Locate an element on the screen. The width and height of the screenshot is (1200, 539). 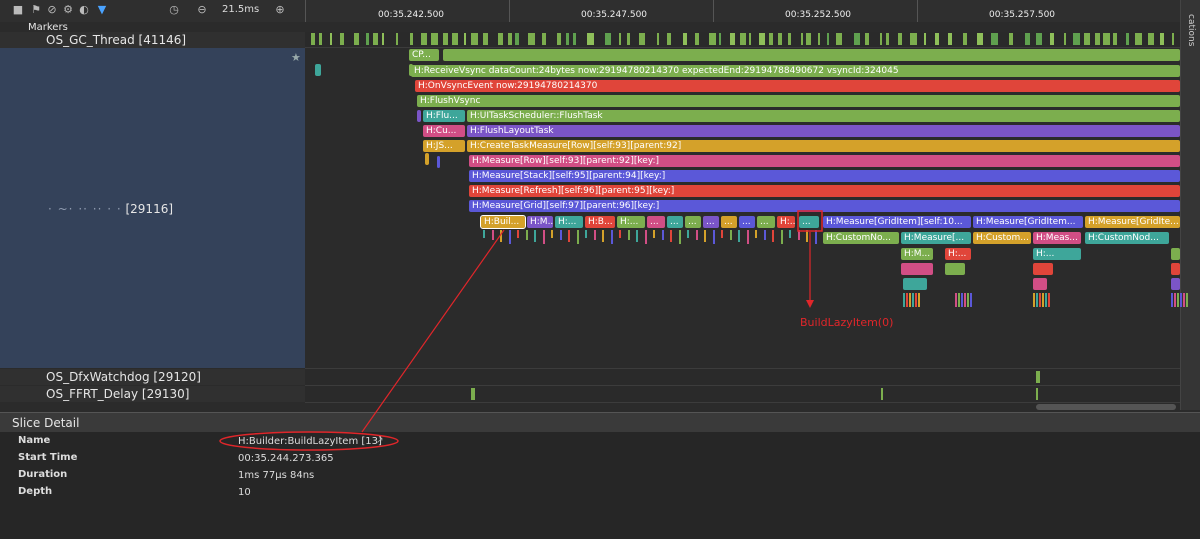
annotation-link-line is located at coordinates (433, 331).